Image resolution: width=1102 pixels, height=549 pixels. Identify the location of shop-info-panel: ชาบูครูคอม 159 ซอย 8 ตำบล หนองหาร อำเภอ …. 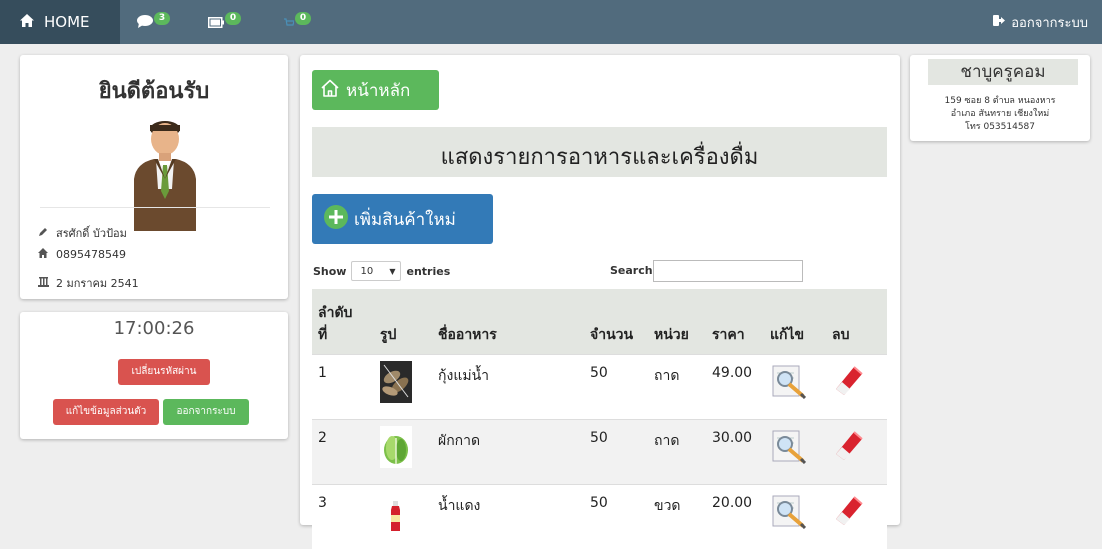
(1000, 98).